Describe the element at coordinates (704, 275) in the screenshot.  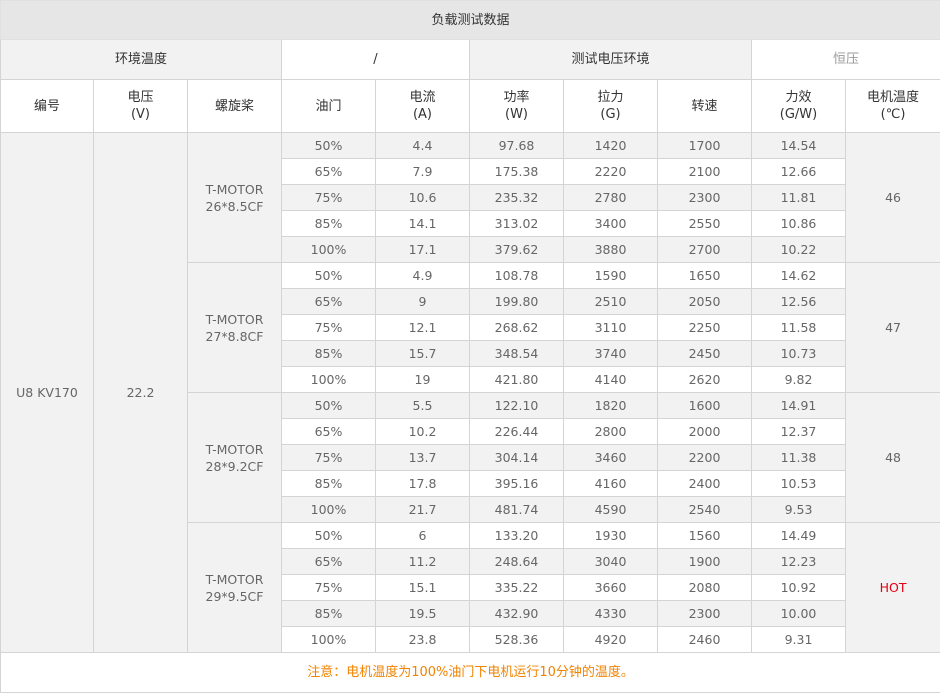
I see `rpm-cell: 1650` at that location.